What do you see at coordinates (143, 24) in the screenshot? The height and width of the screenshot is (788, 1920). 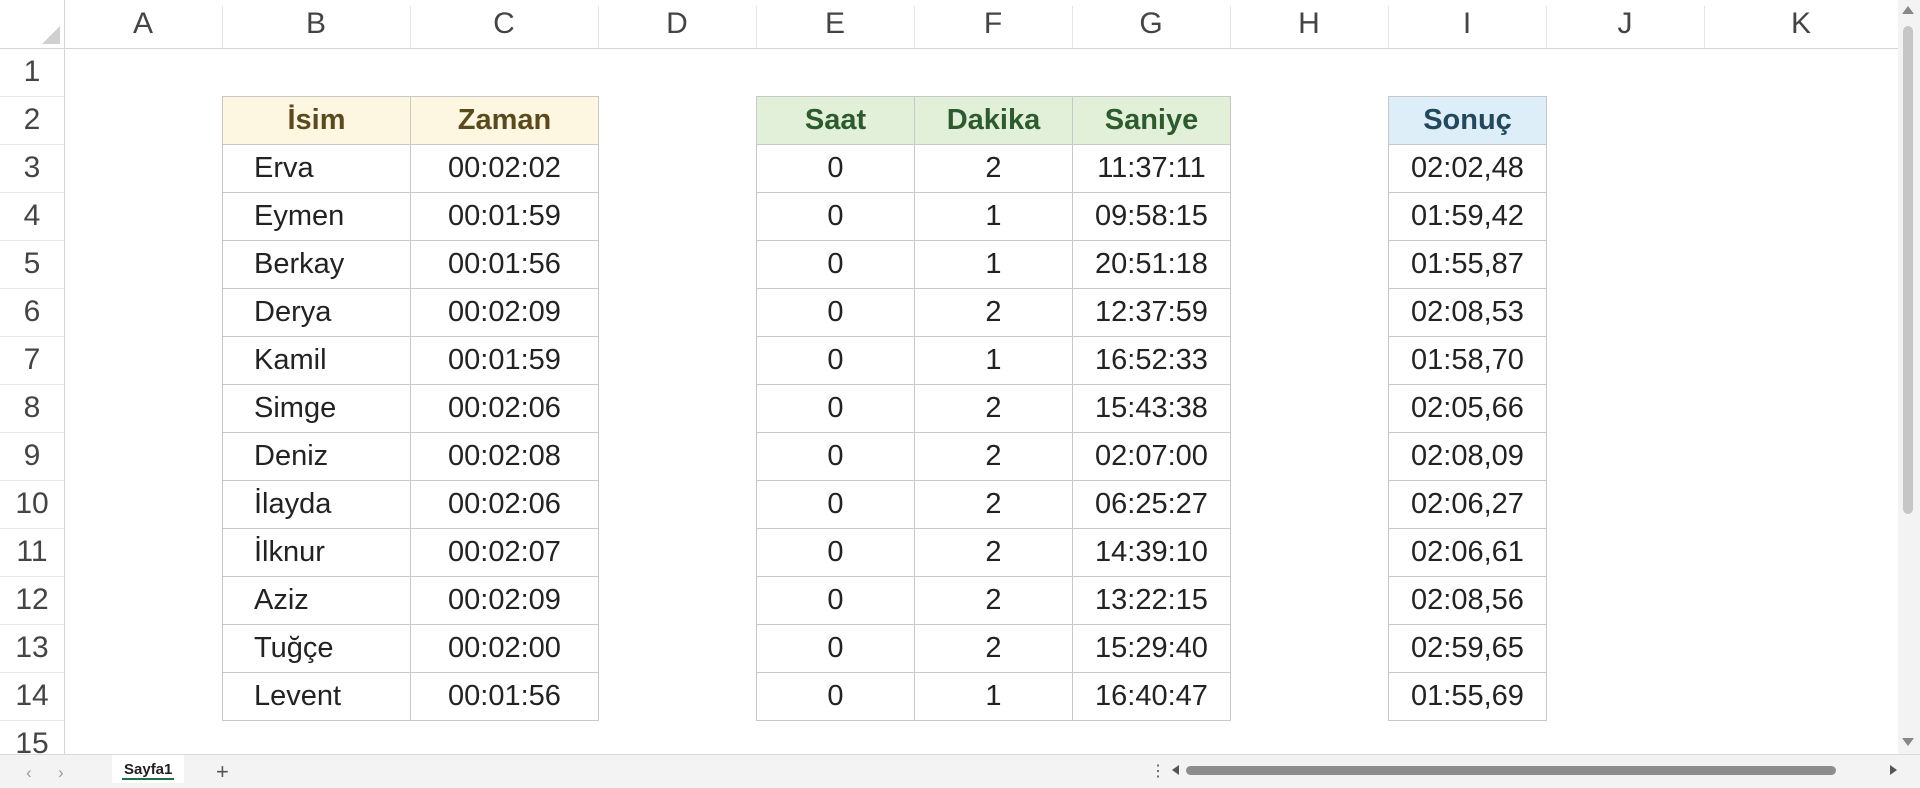 I see `column-header-a: A` at bounding box center [143, 24].